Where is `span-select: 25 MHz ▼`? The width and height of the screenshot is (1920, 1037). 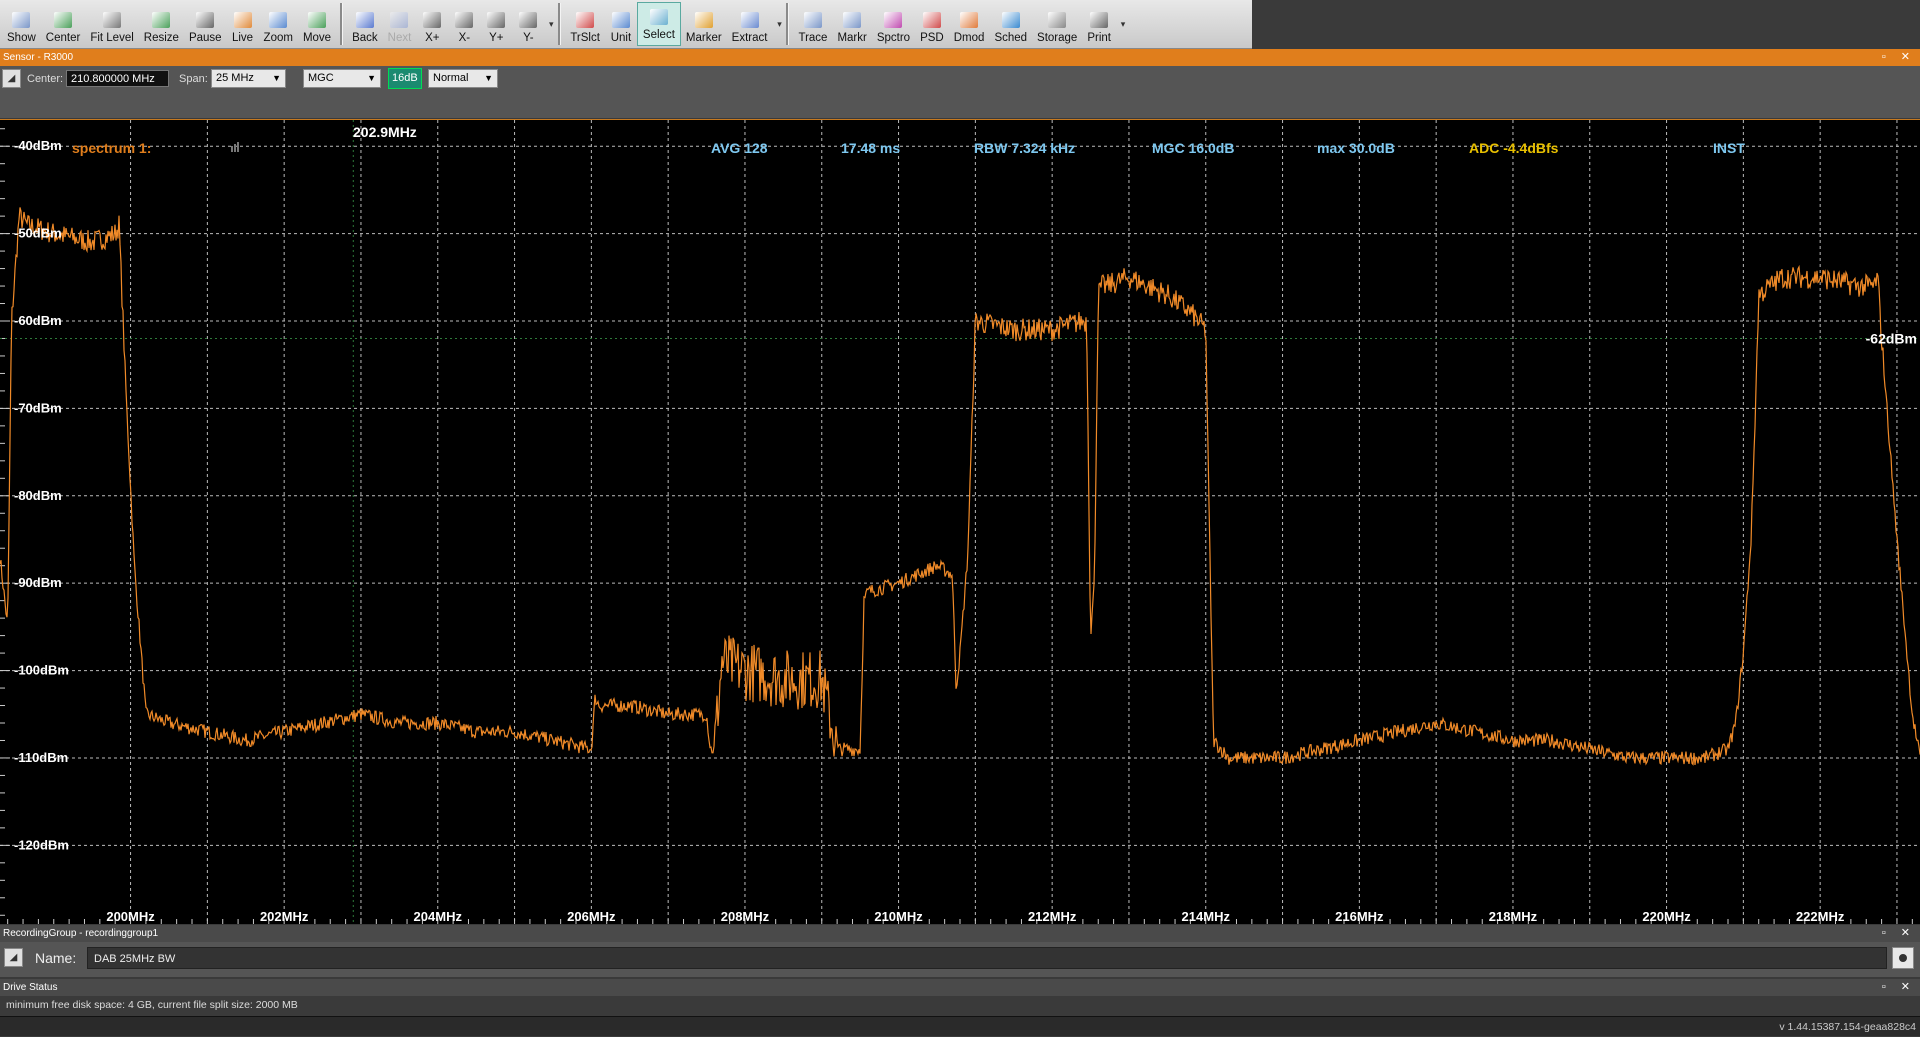
span-select: 25 MHz ▼ is located at coordinates (248, 78).